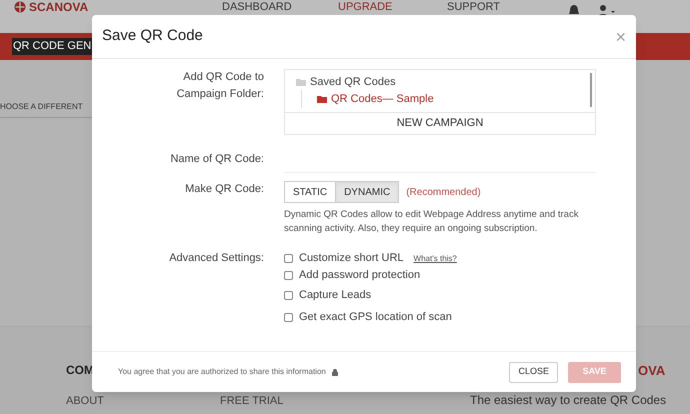  What do you see at coordinates (652, 371) in the screenshot?
I see `footer-brand: OVA` at bounding box center [652, 371].